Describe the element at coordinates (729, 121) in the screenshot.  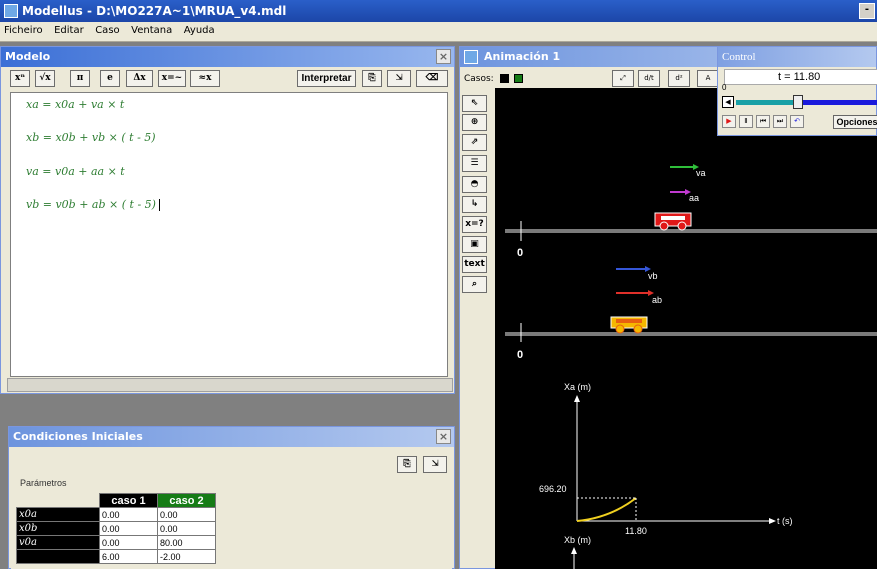
I see `play-icon: ▶` at that location.